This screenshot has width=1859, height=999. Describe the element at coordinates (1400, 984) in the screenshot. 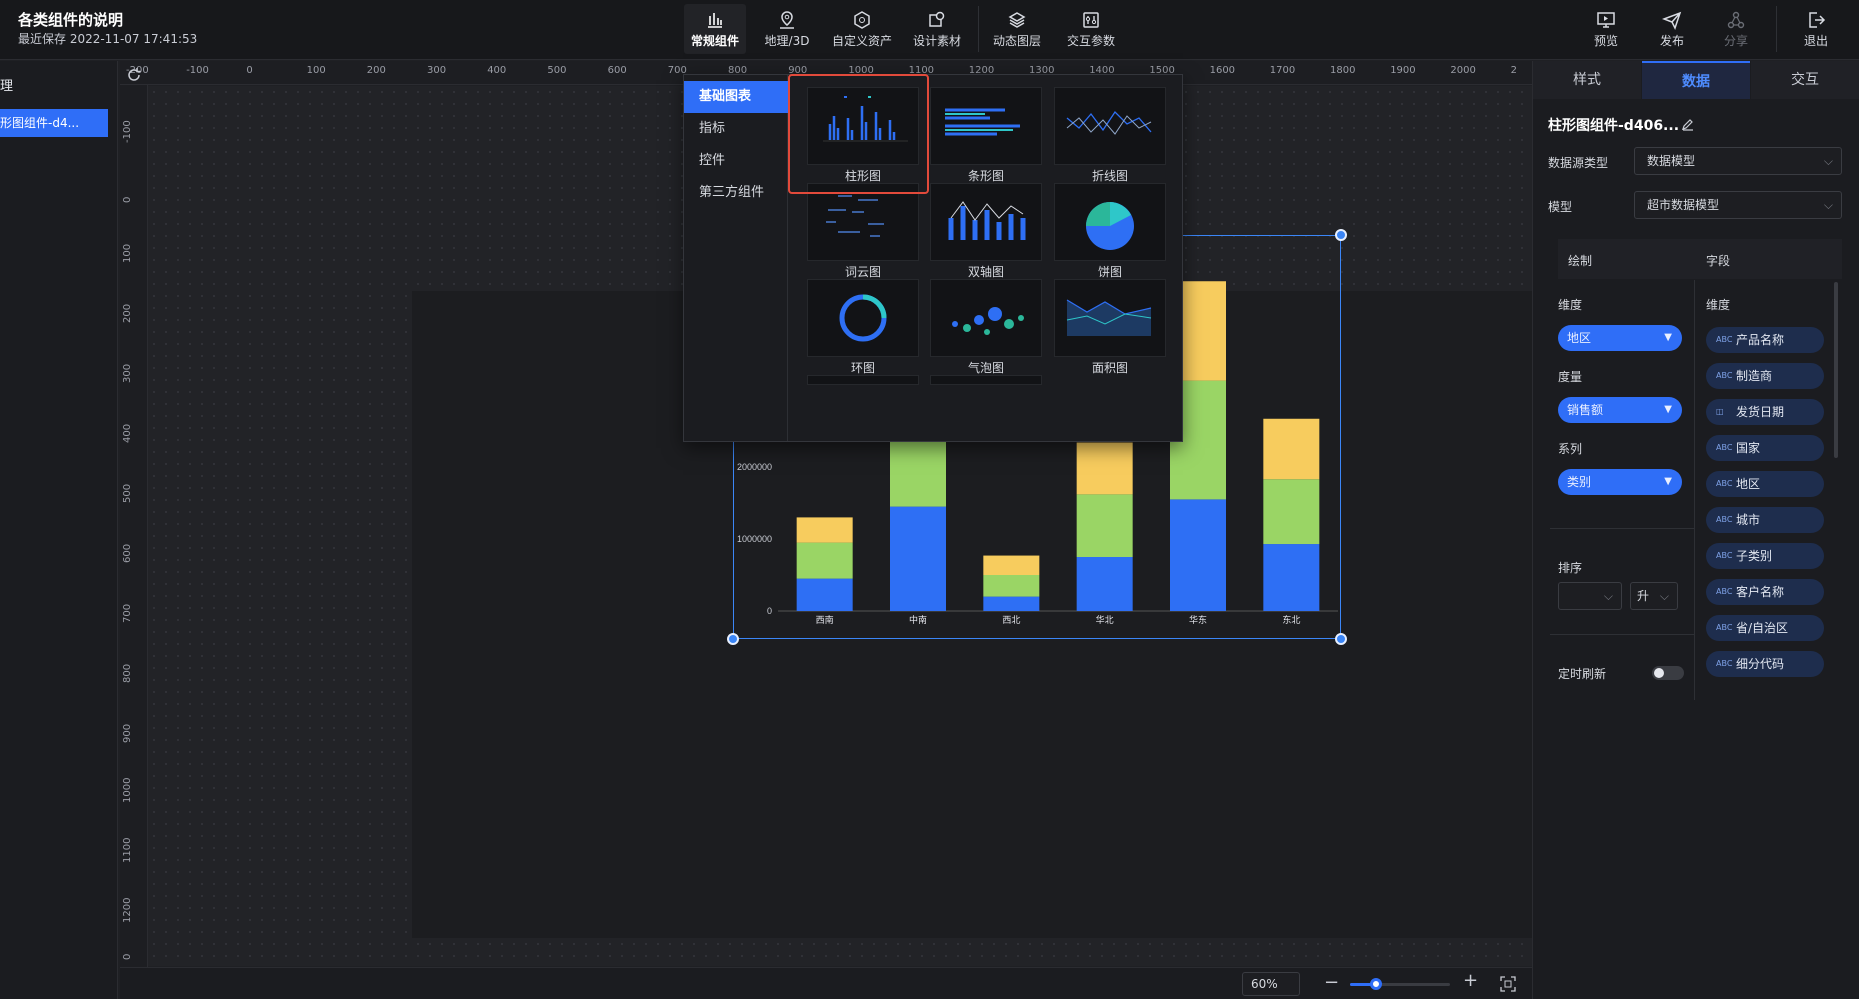

I see `zoom-slider` at that location.